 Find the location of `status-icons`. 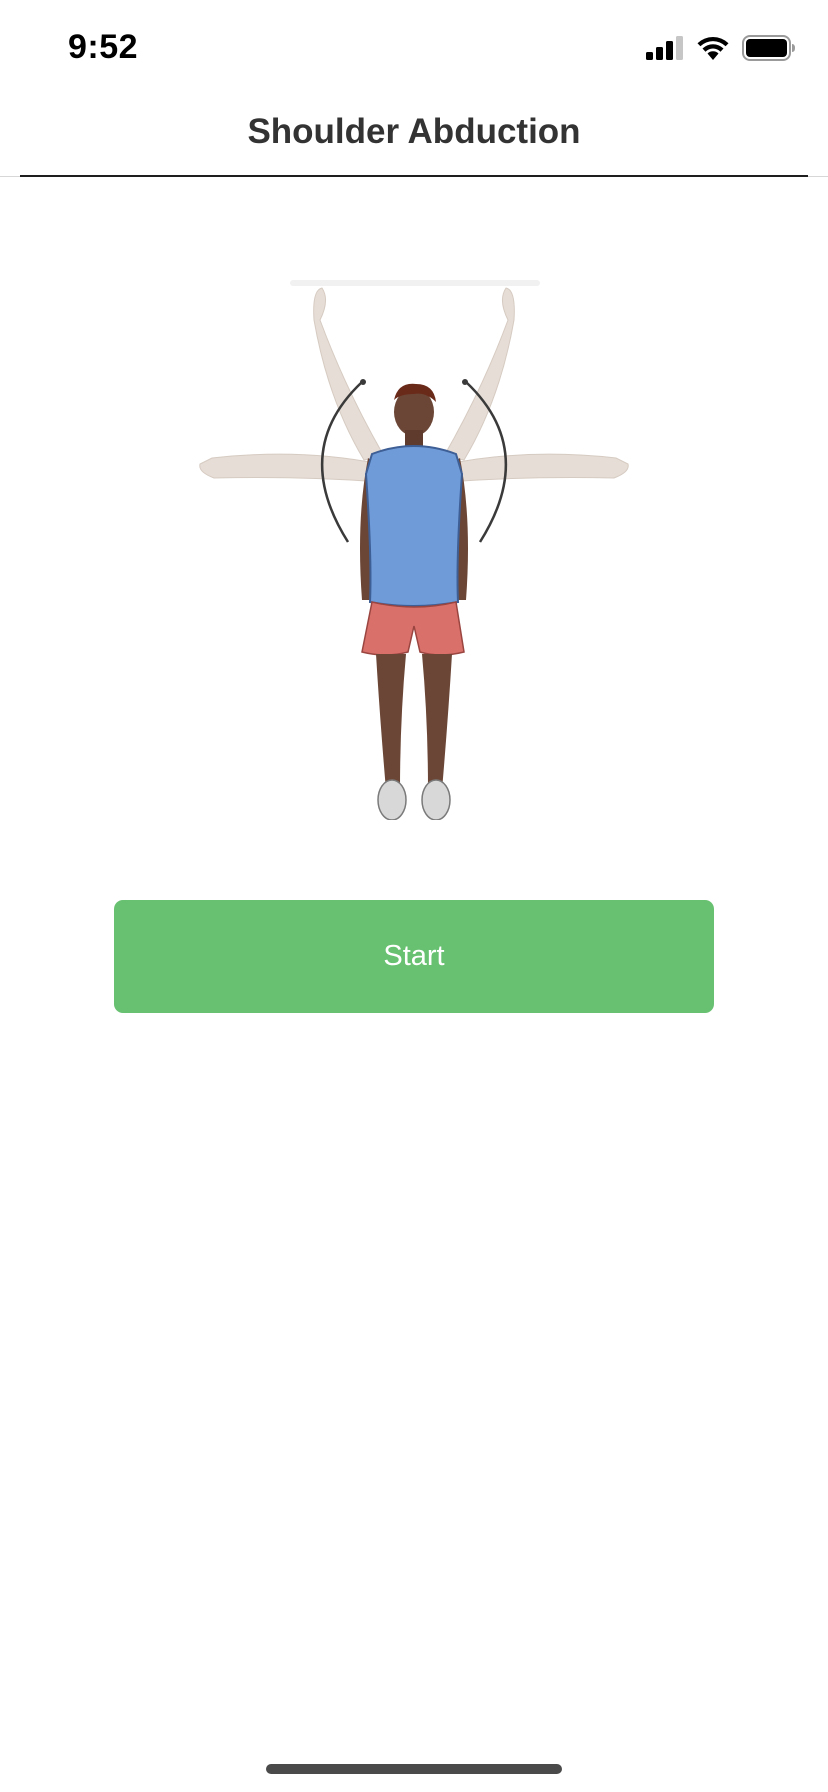

status-icons is located at coordinates (721, 50).